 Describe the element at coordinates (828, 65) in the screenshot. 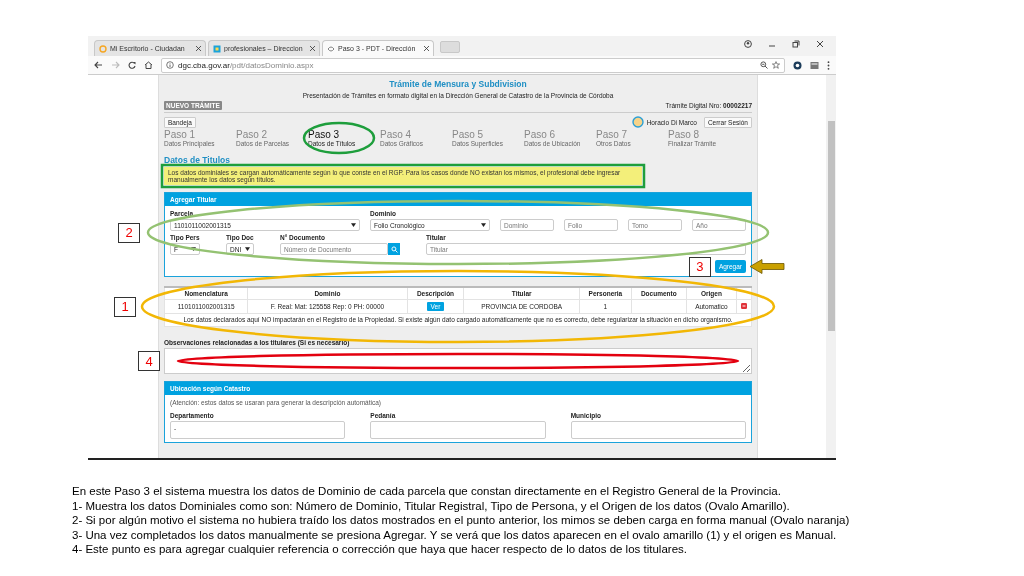

I see `menu-icon` at that location.